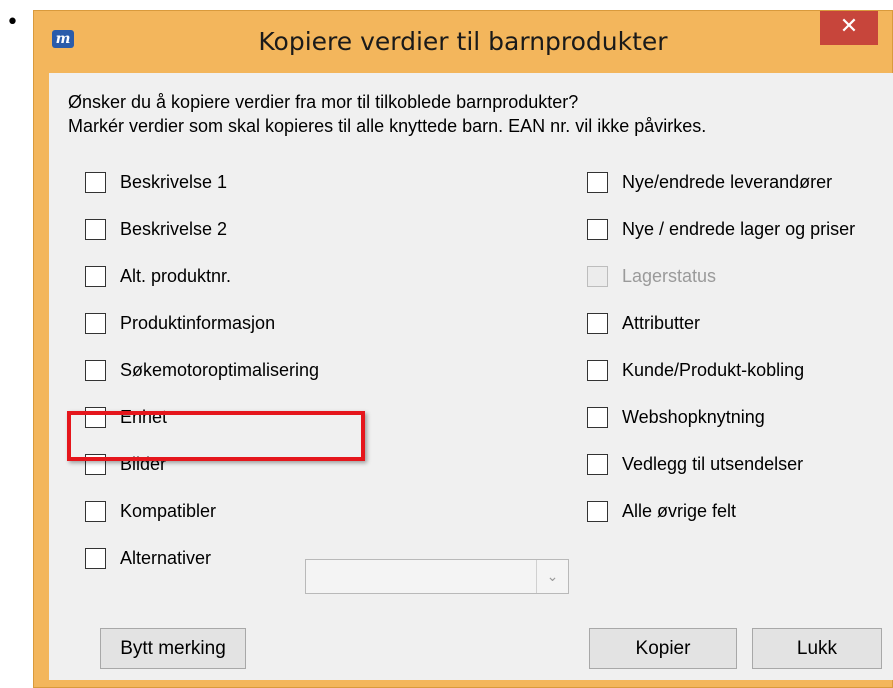 Image resolution: width=893 pixels, height=688 pixels. I want to click on option-nye-endrede-leverand-rer: Nye/endrede leverandører, so click(709, 182).